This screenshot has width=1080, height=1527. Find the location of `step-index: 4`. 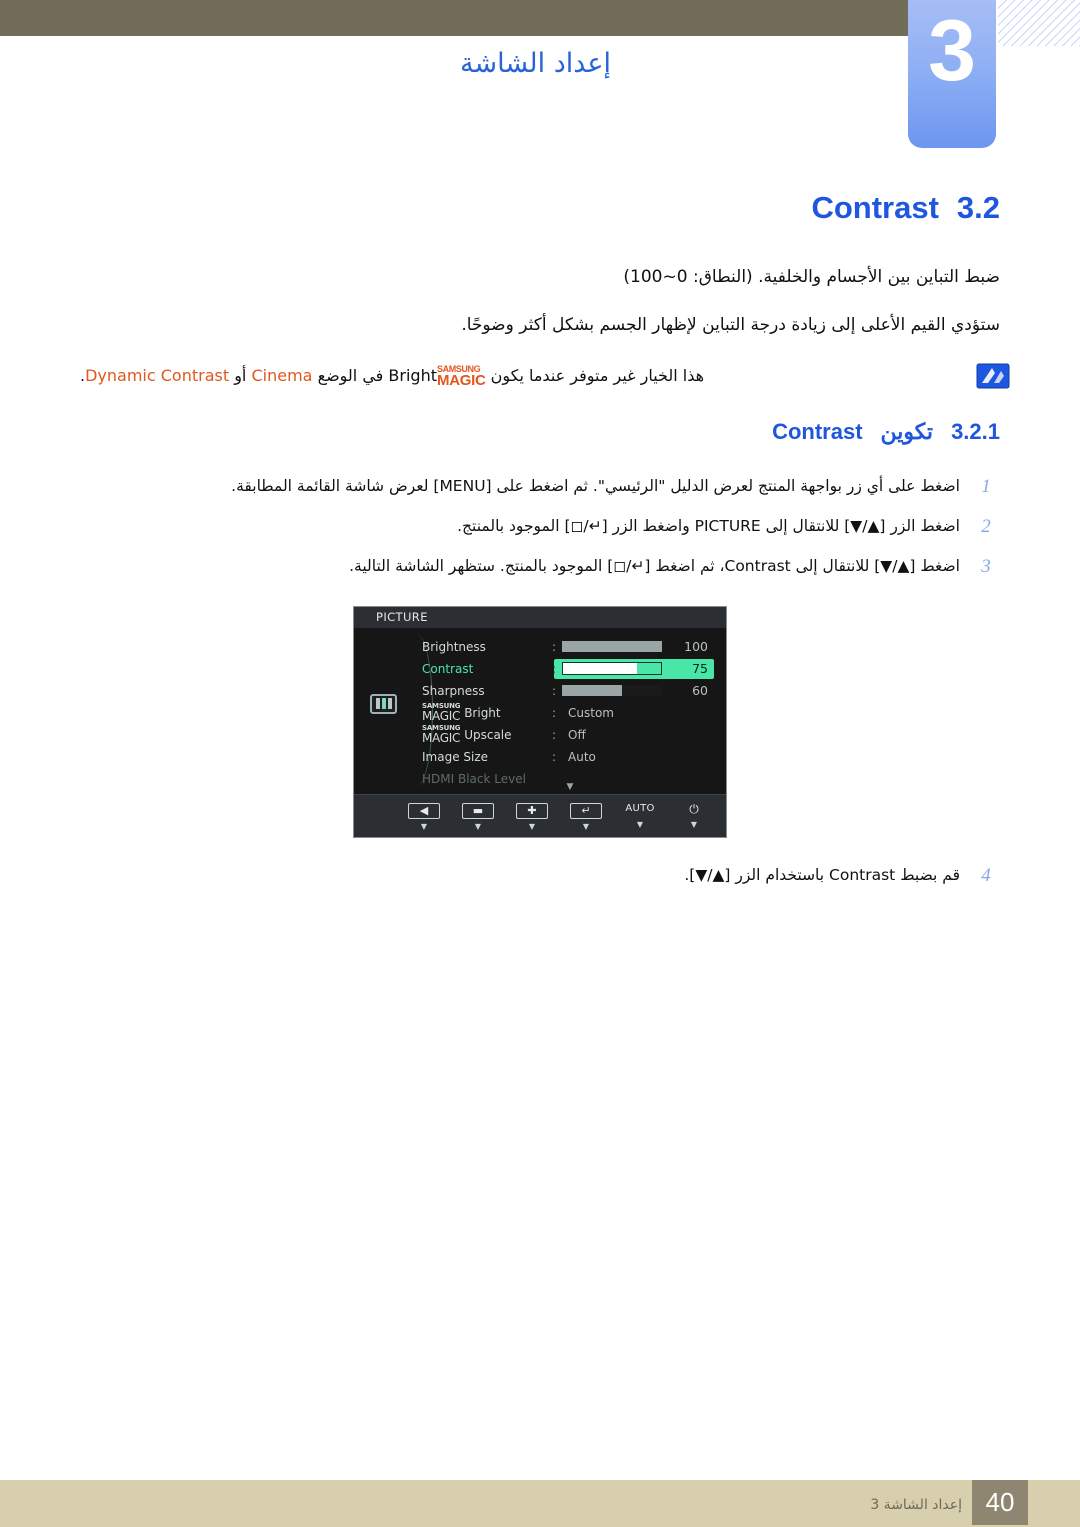

step-index: 4 is located at coordinates (986, 875).